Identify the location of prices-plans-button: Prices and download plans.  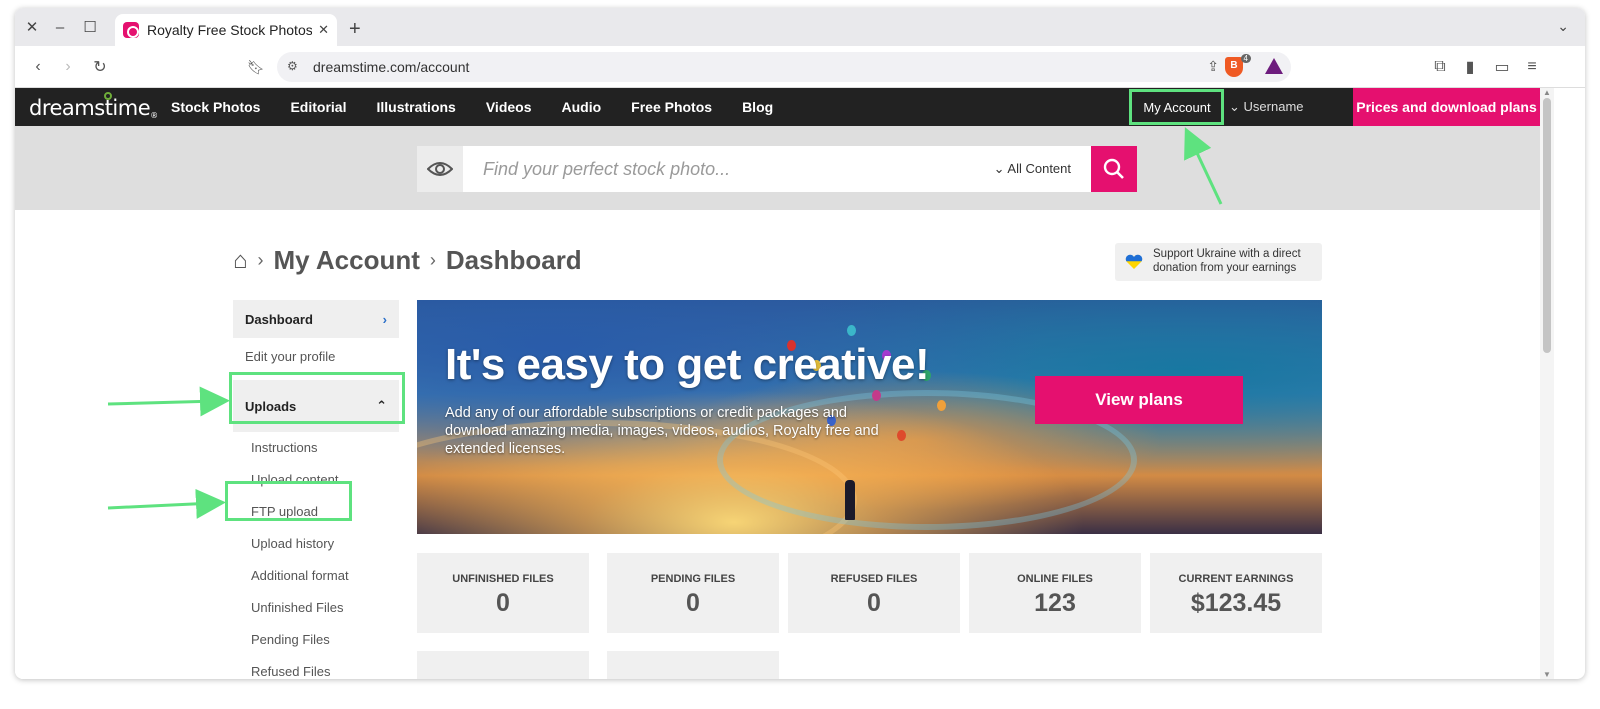
(1446, 107).